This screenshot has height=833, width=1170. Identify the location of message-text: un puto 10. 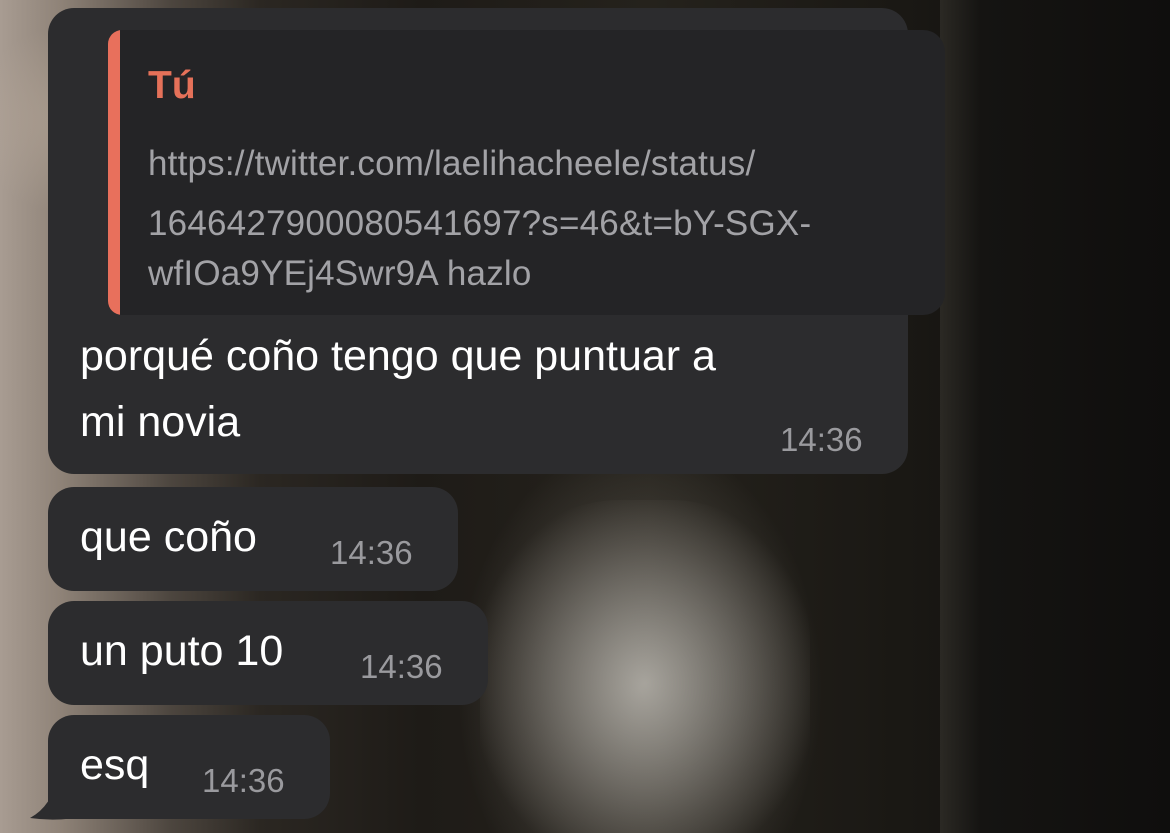
(182, 651).